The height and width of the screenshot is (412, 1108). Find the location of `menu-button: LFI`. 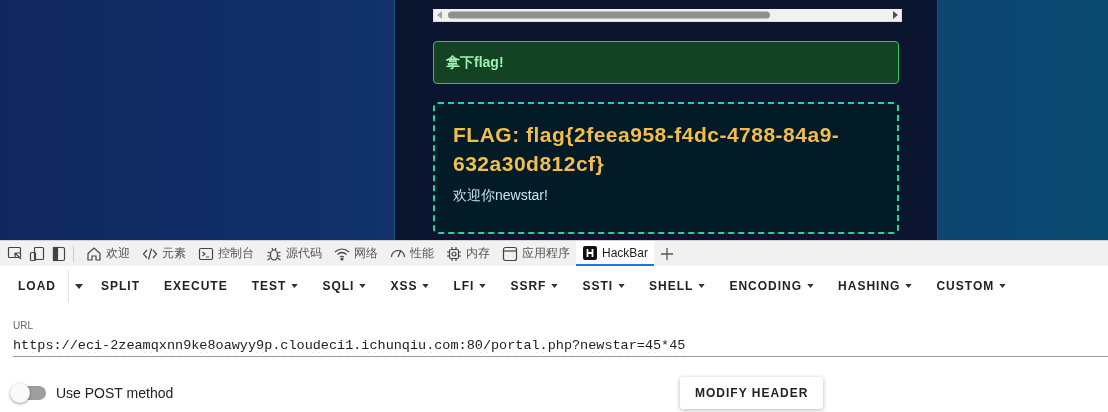

menu-button: LFI is located at coordinates (470, 286).